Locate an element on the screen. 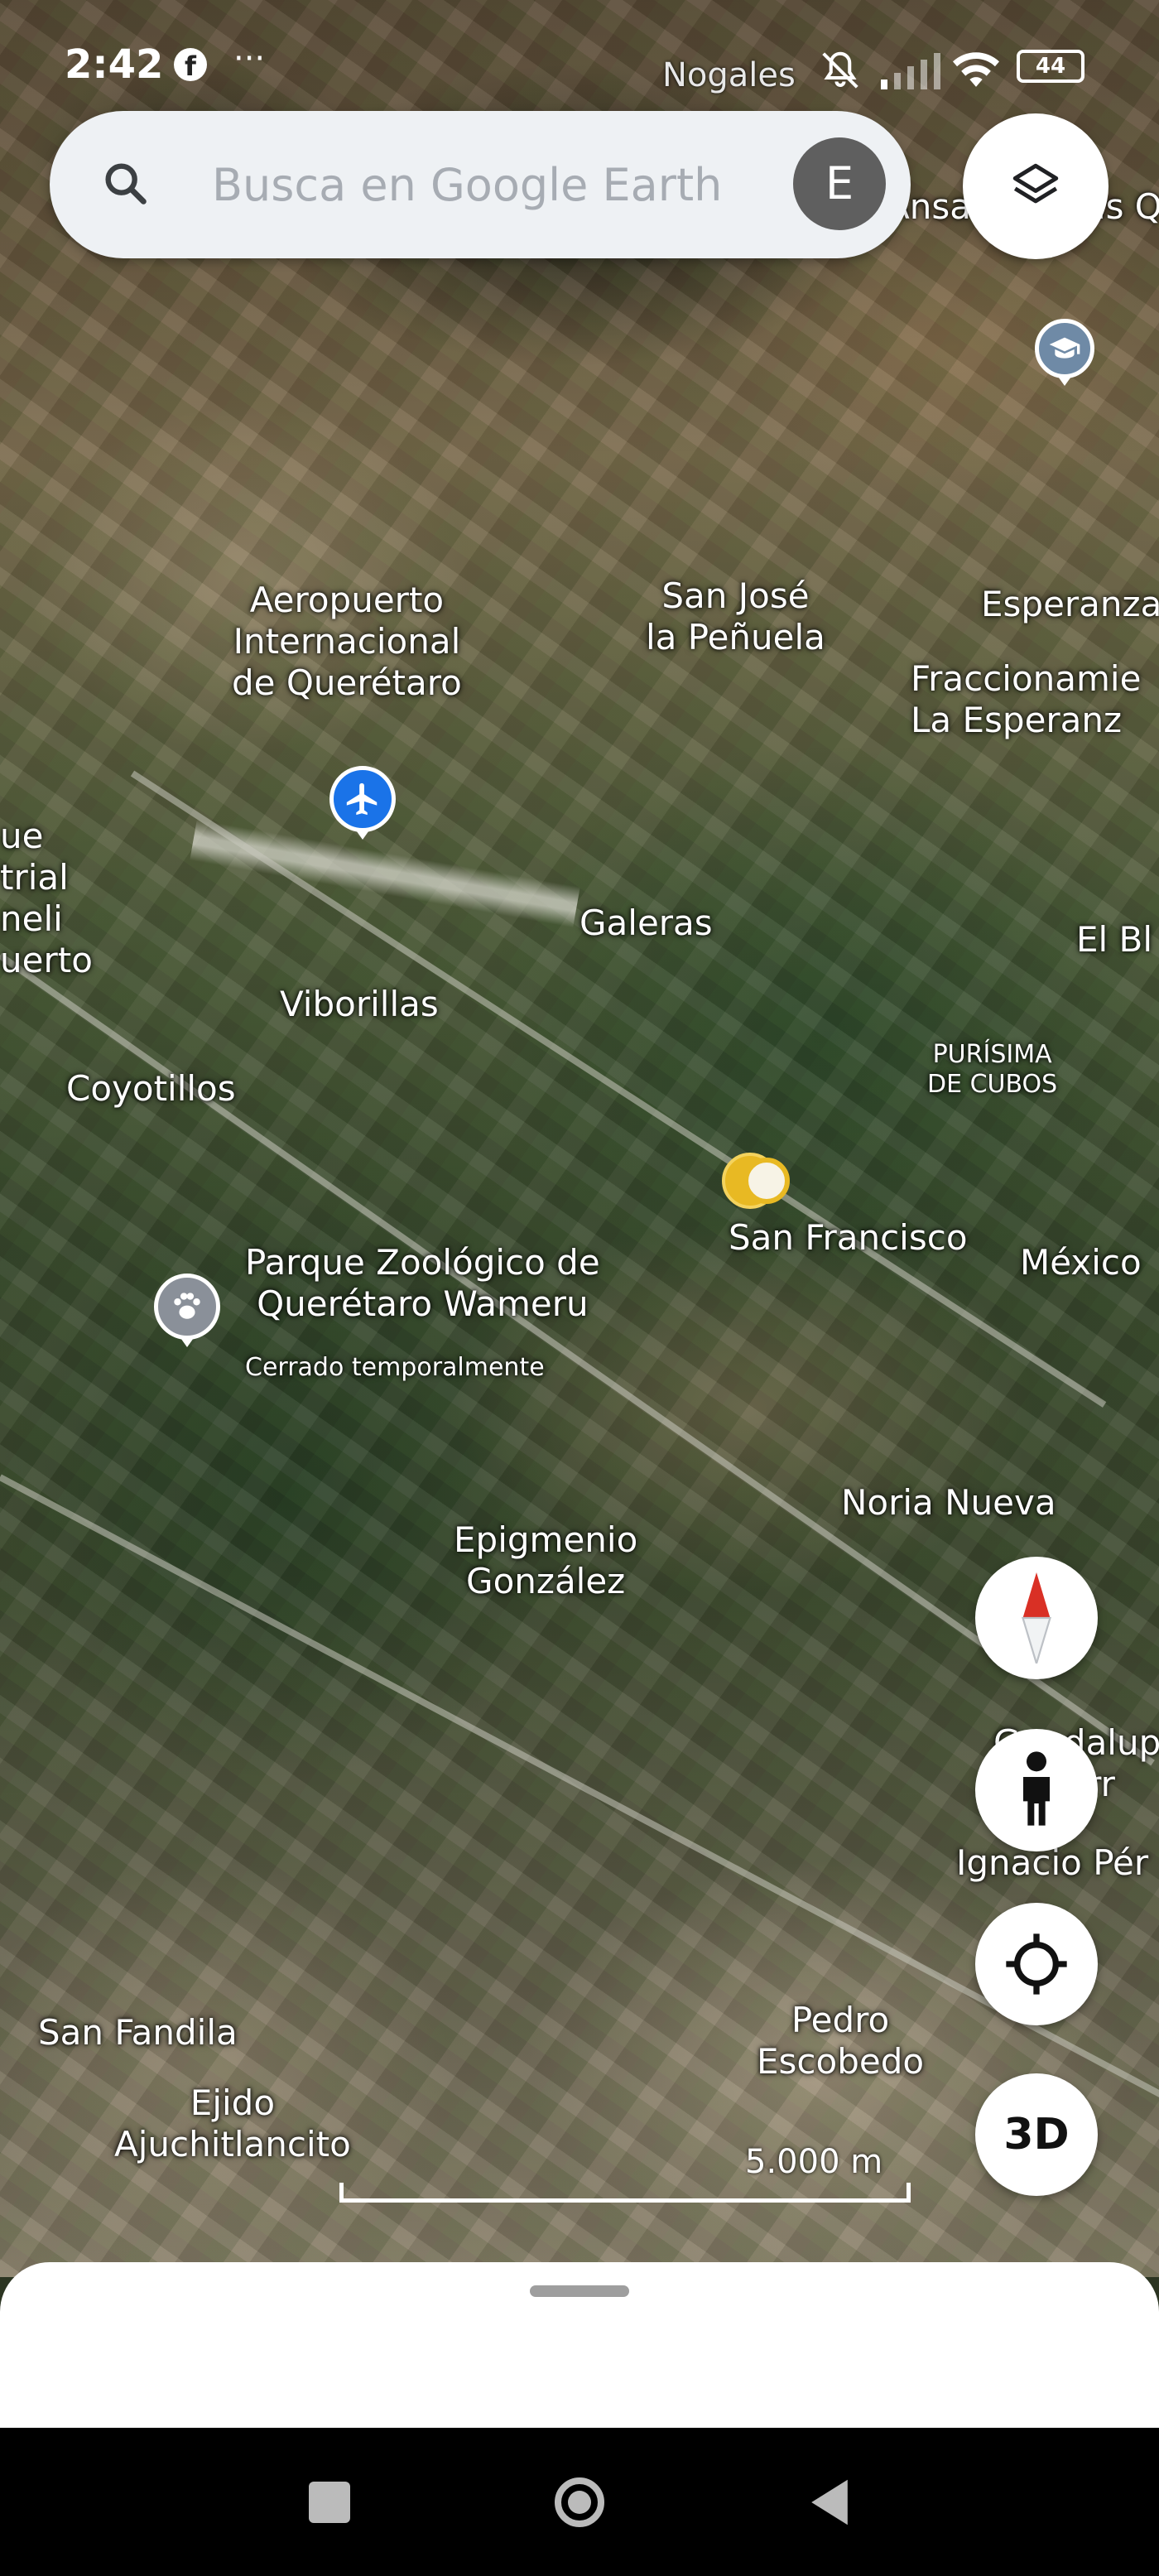 Image resolution: width=1159 pixels, height=2576 pixels. battery-level: 44 is located at coordinates (1050, 66).